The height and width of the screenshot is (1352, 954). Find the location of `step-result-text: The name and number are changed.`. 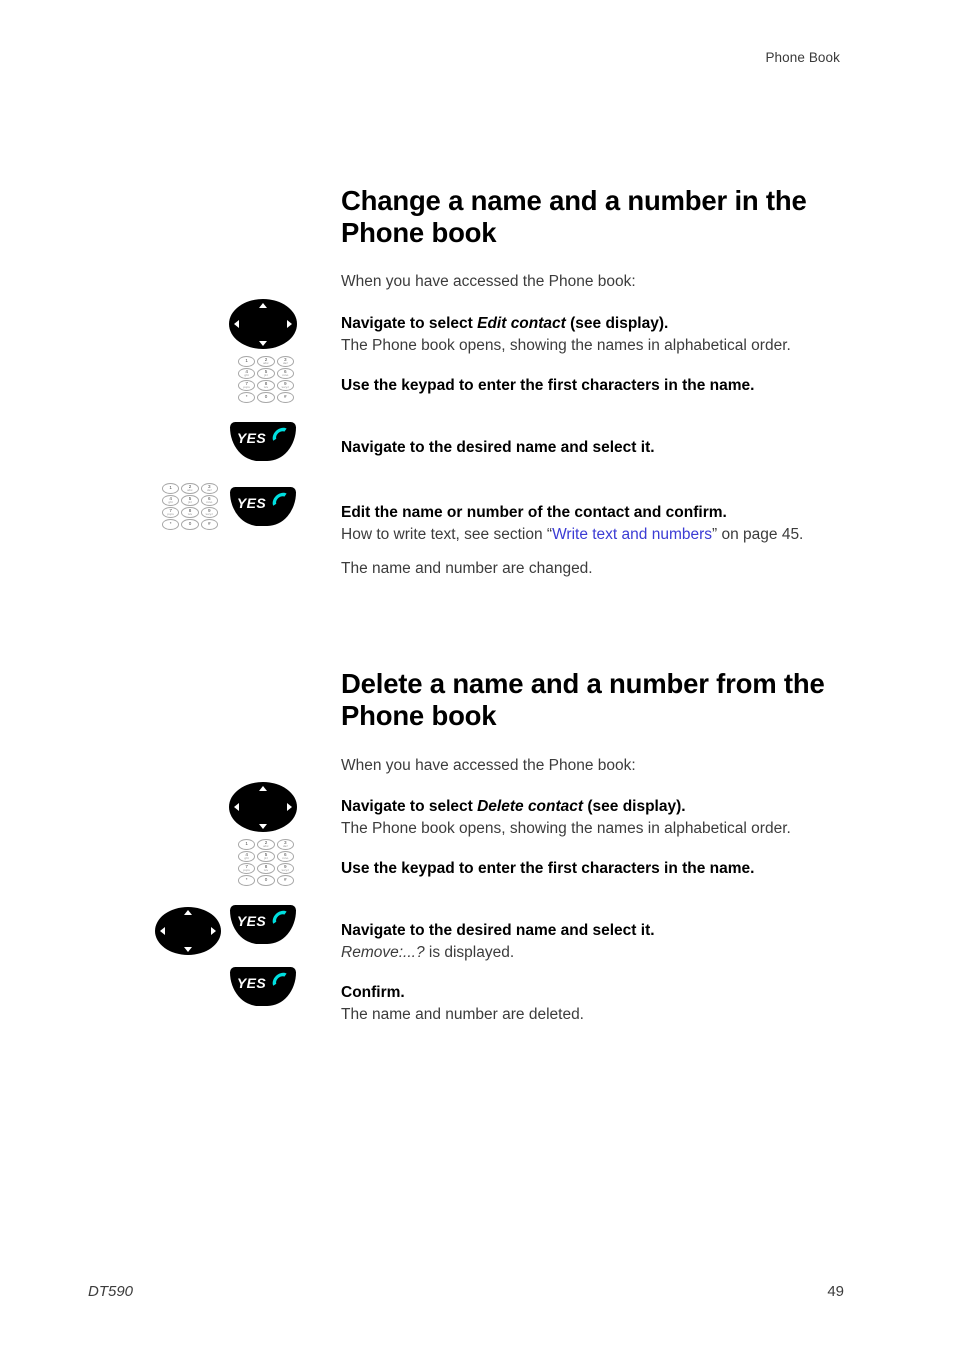

step-result-text: The name and number are changed. is located at coordinates (467, 568).